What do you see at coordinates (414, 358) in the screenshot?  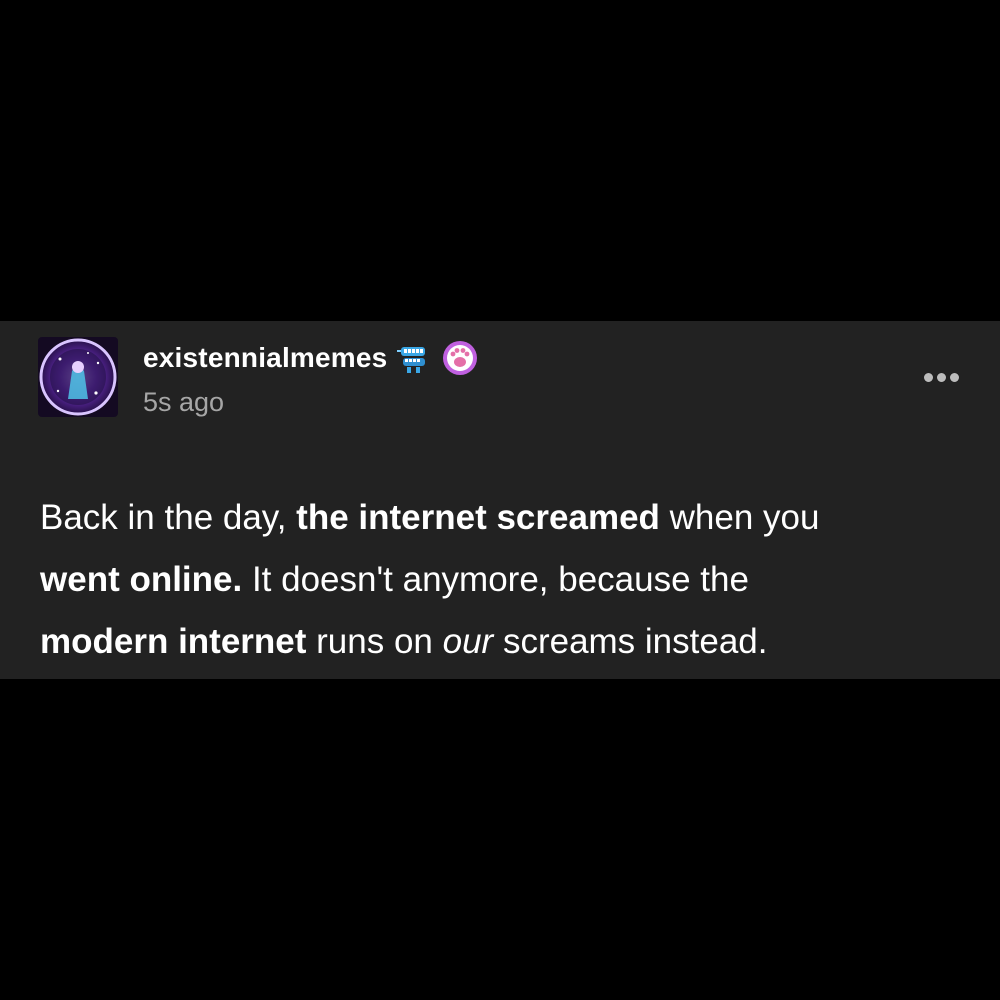 I see `chattering-teeth-icon` at bounding box center [414, 358].